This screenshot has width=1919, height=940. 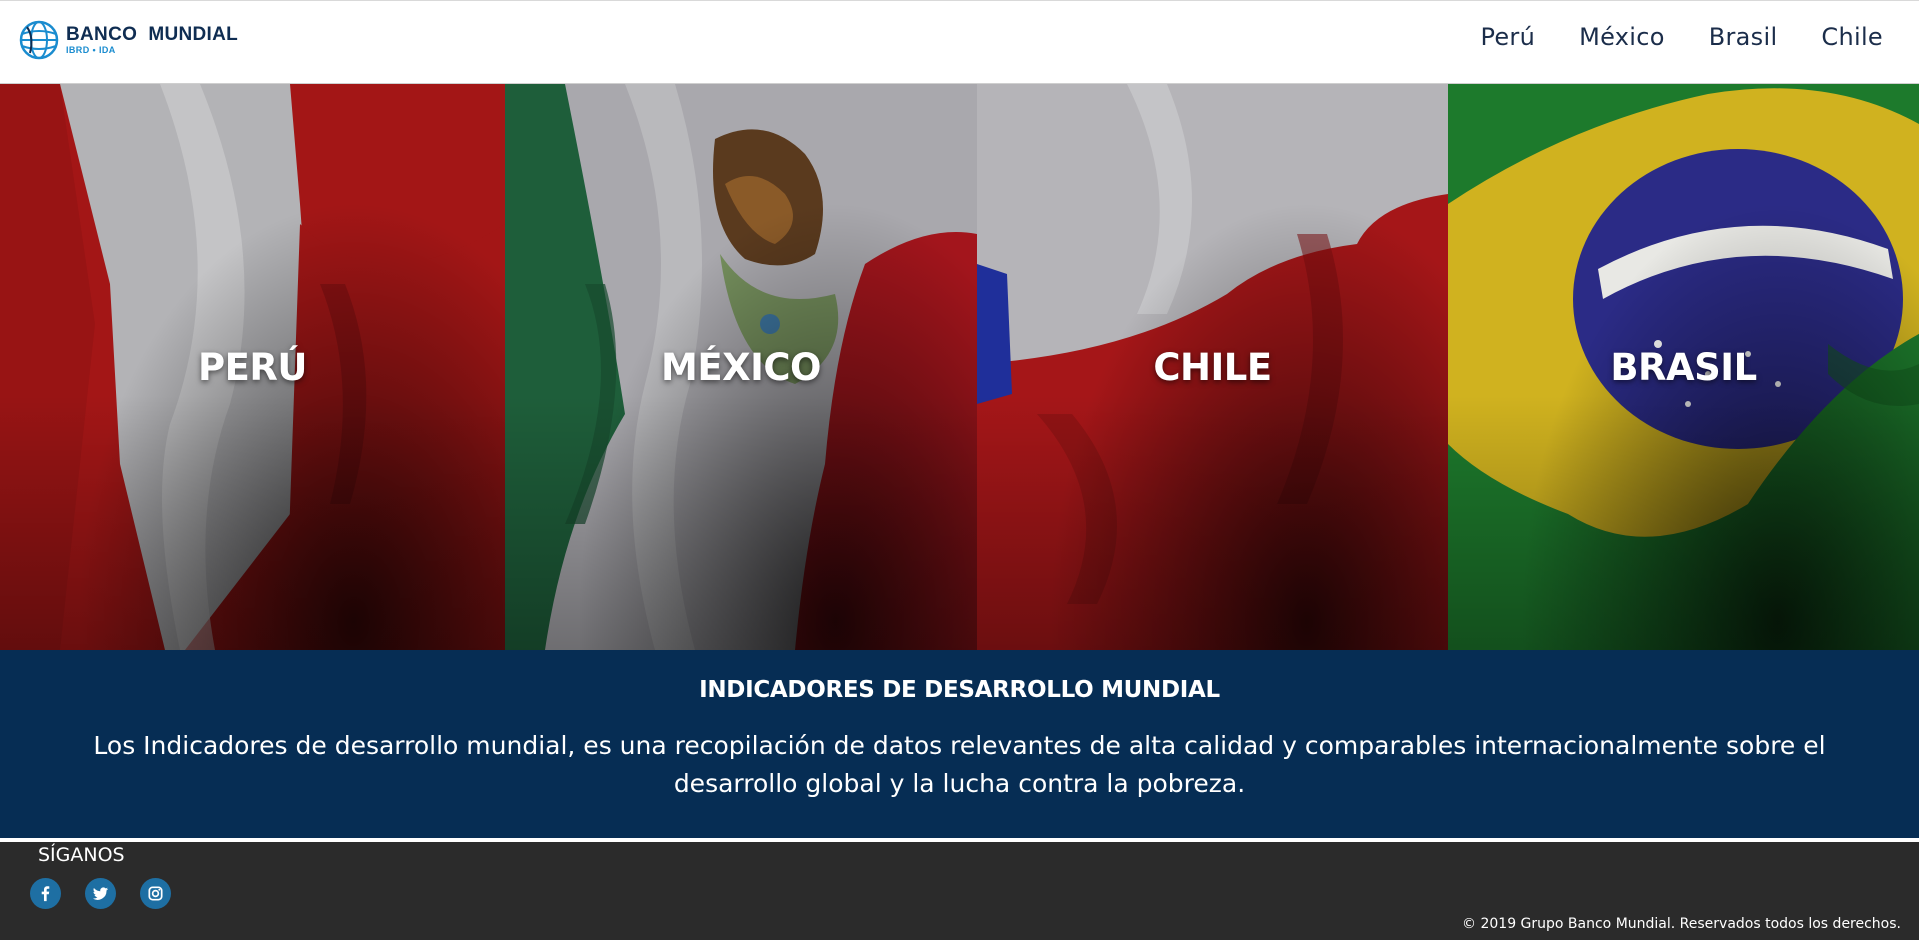 I want to click on panel-label-chile: CHILE, so click(x=1212, y=367).